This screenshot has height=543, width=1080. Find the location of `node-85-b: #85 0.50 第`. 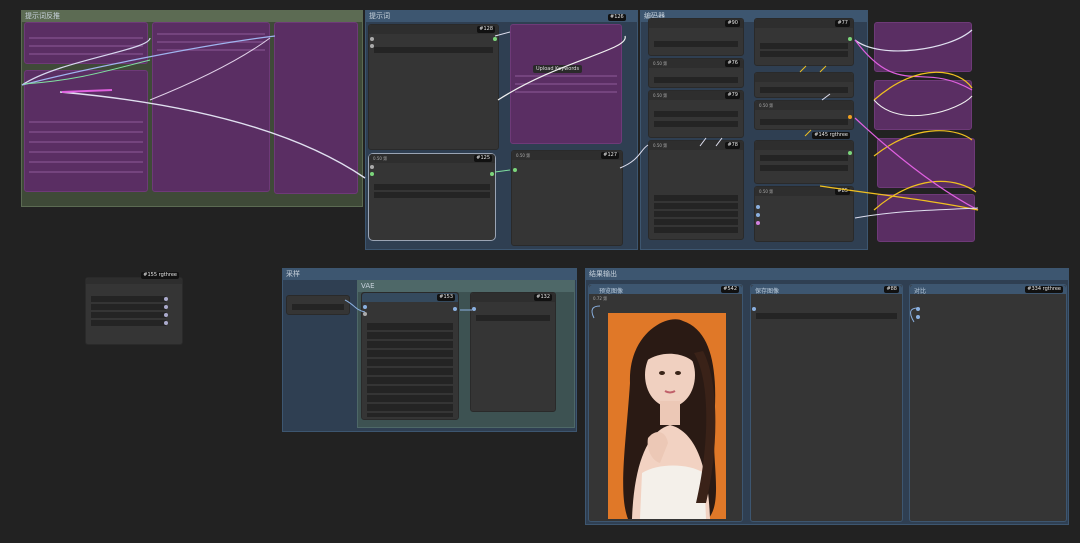

node-85-b: #85 0.50 第 is located at coordinates (804, 214).